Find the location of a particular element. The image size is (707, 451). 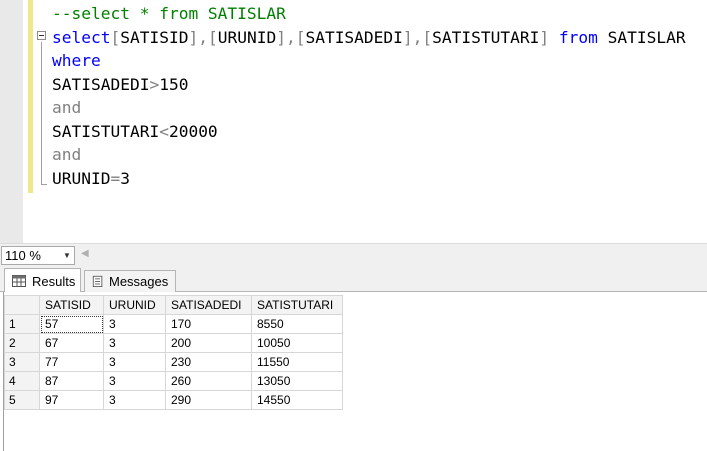

grid-cell: 97 is located at coordinates (71, 400).